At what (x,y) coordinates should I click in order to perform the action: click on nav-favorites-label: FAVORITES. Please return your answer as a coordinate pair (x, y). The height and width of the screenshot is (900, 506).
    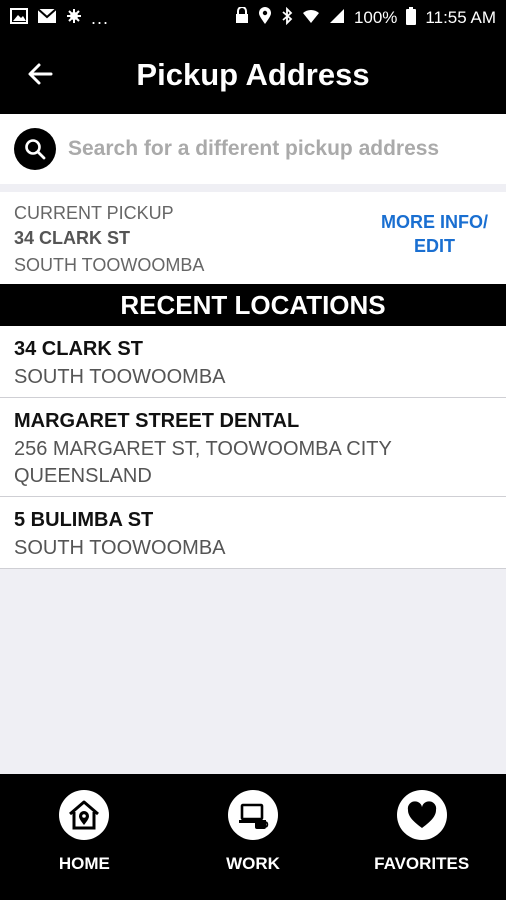
    Looking at the image, I should click on (422, 863).